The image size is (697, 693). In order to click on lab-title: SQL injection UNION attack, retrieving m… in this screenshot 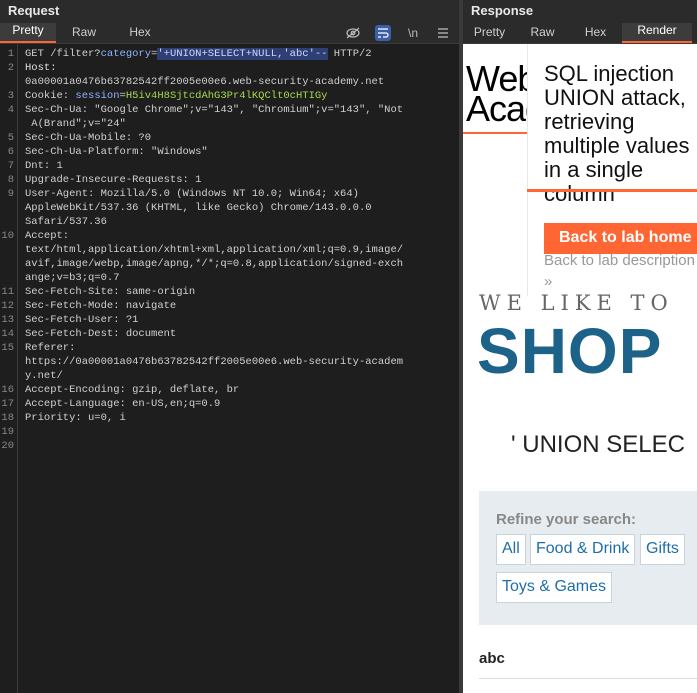, I will do `click(617, 133)`.